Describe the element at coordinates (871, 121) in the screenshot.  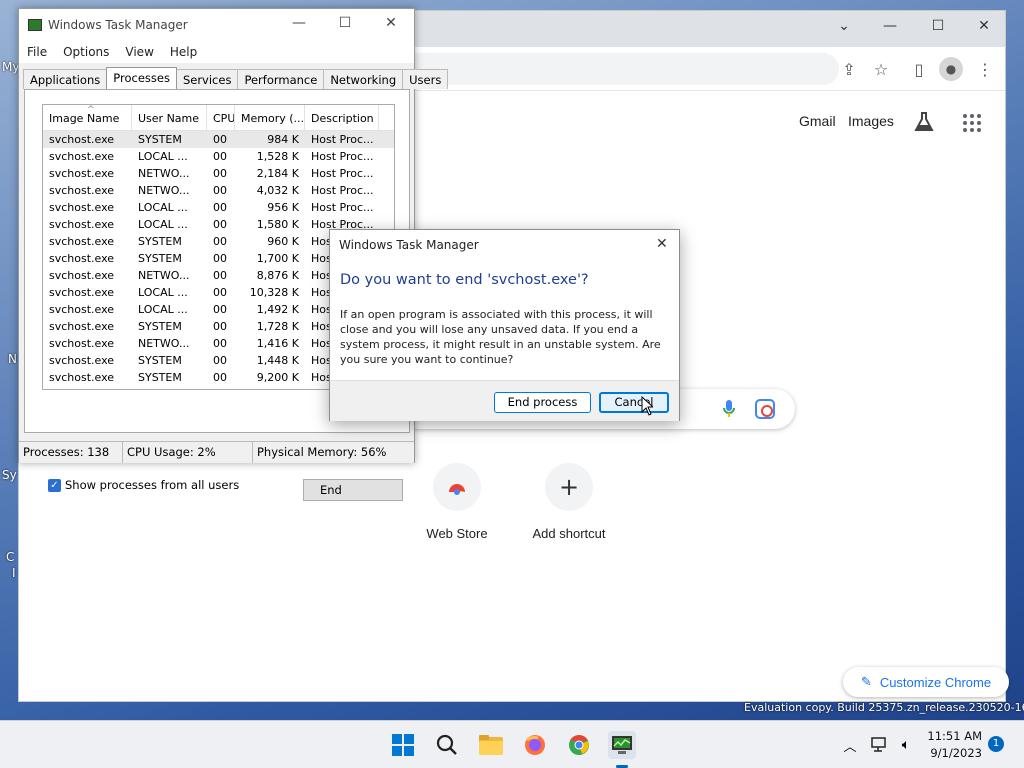
I see `images-link: Images` at that location.